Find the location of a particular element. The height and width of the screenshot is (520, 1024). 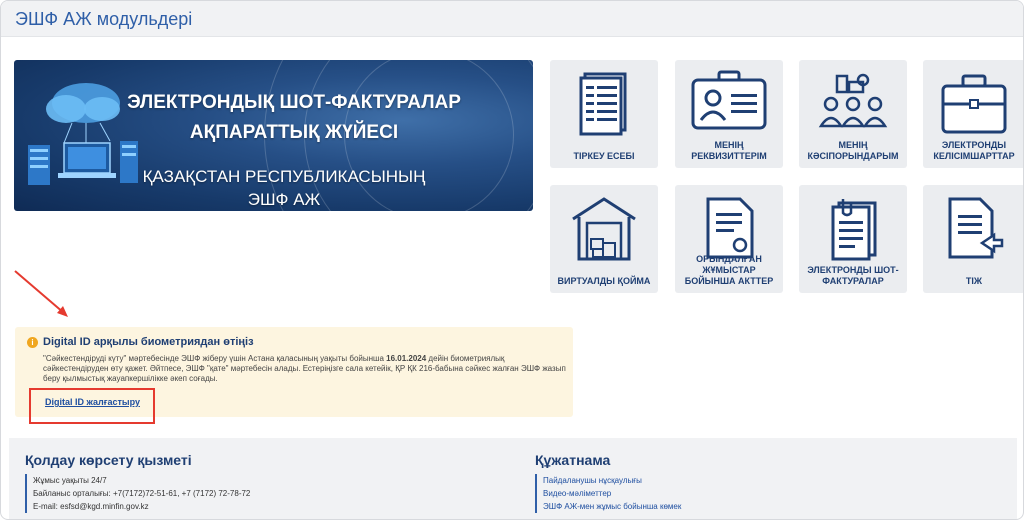

support-title: Қолдау көрсету қызметі is located at coordinates (108, 460).